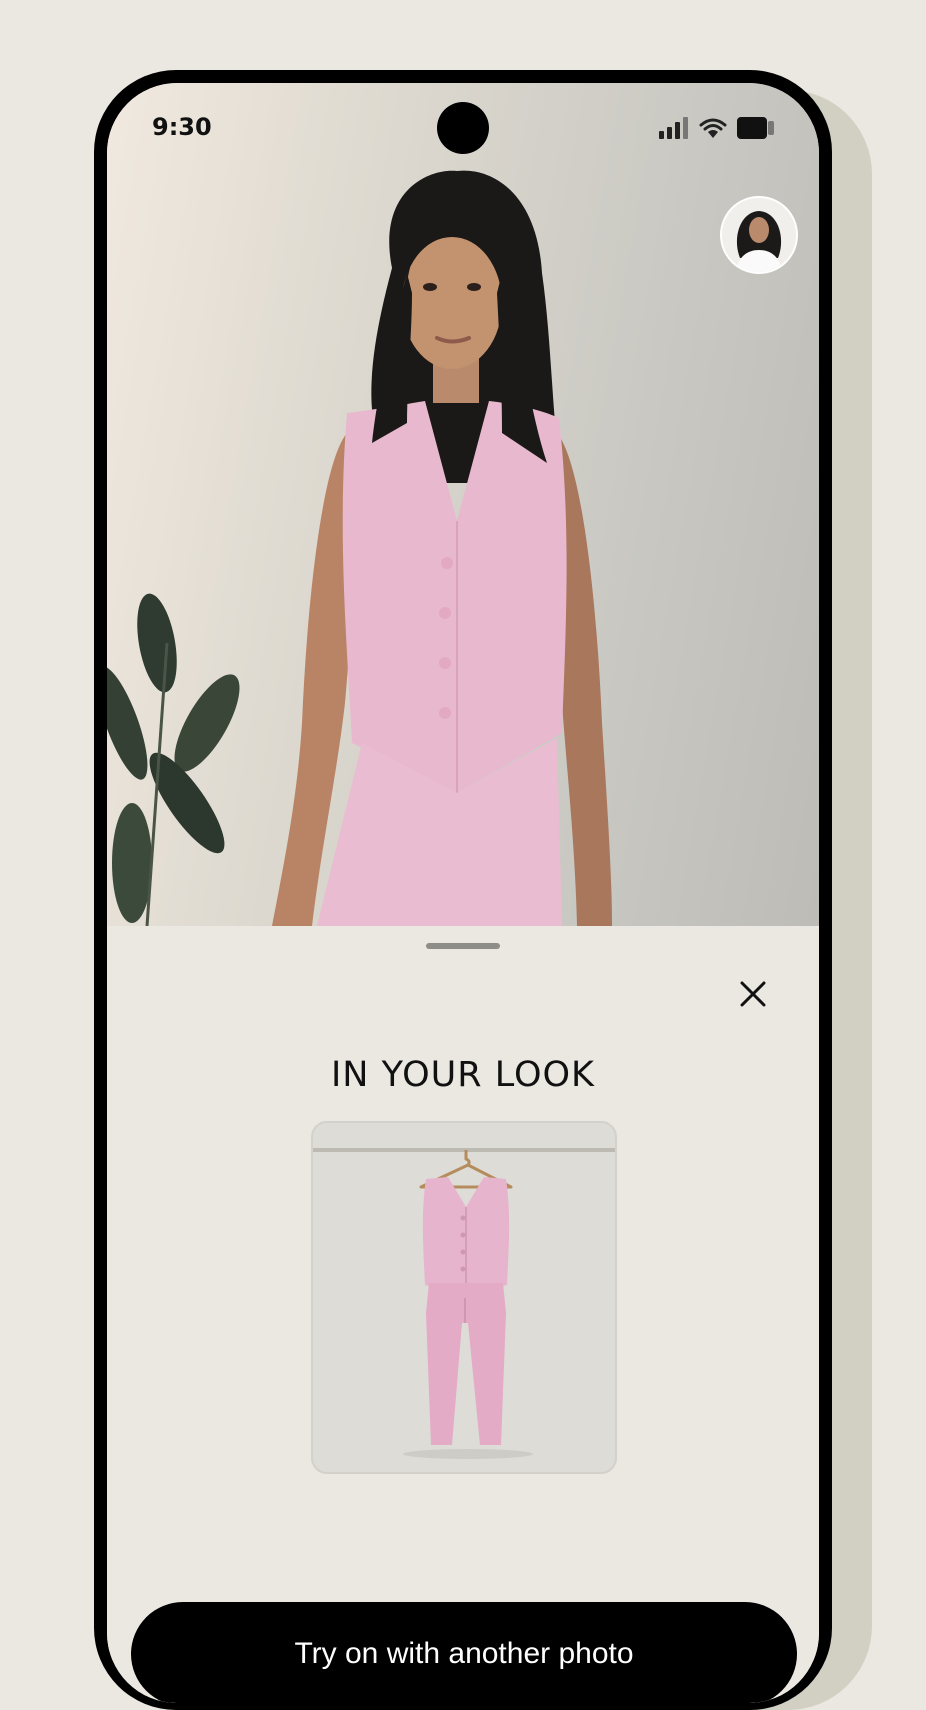  I want to click on front-camera, so click(463, 128).